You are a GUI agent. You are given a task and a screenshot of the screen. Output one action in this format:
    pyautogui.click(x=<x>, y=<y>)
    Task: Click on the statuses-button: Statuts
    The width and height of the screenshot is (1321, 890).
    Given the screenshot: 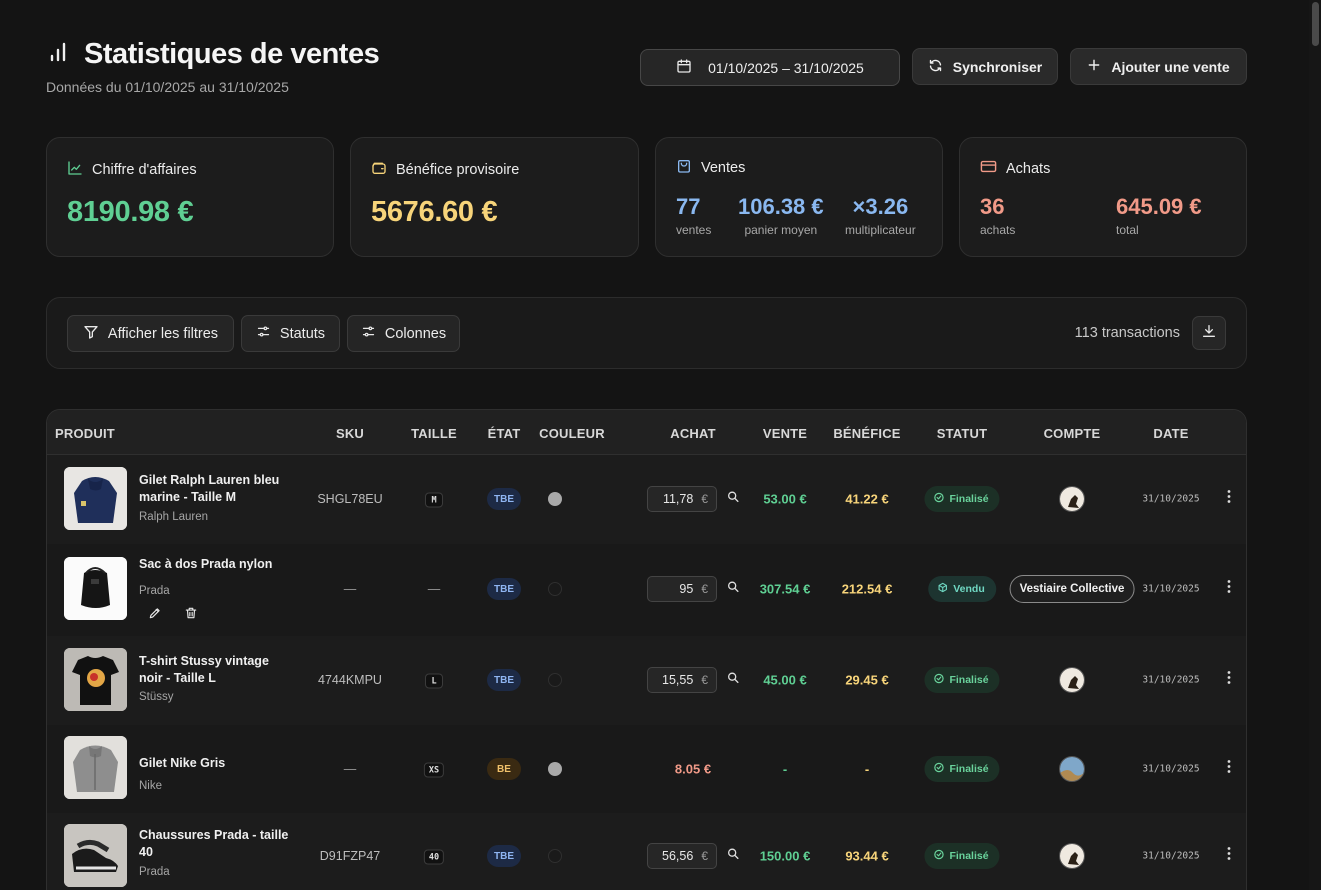 What is the action you would take?
    pyautogui.click(x=290, y=333)
    